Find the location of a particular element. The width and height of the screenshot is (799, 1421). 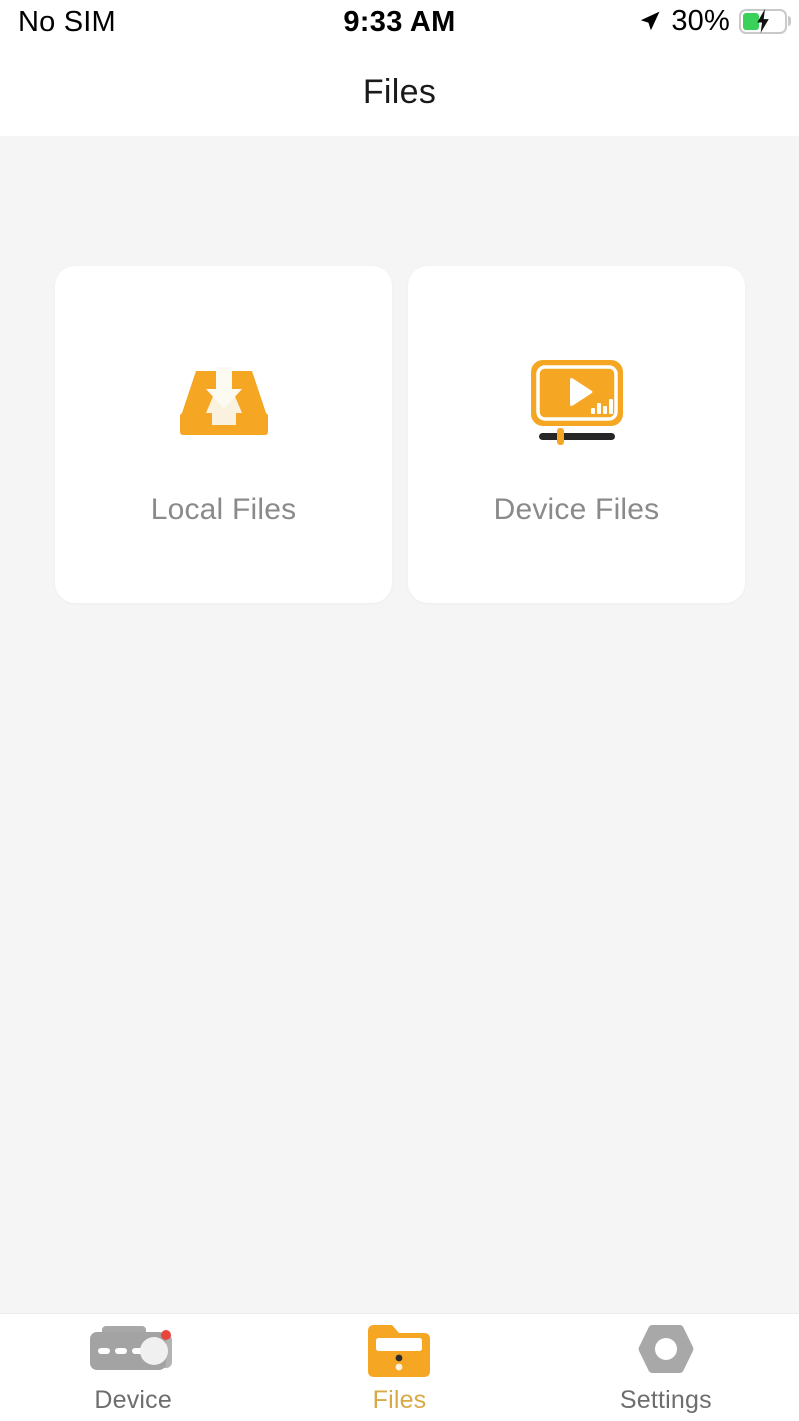

status-indicators: 30% is located at coordinates (714, 21).